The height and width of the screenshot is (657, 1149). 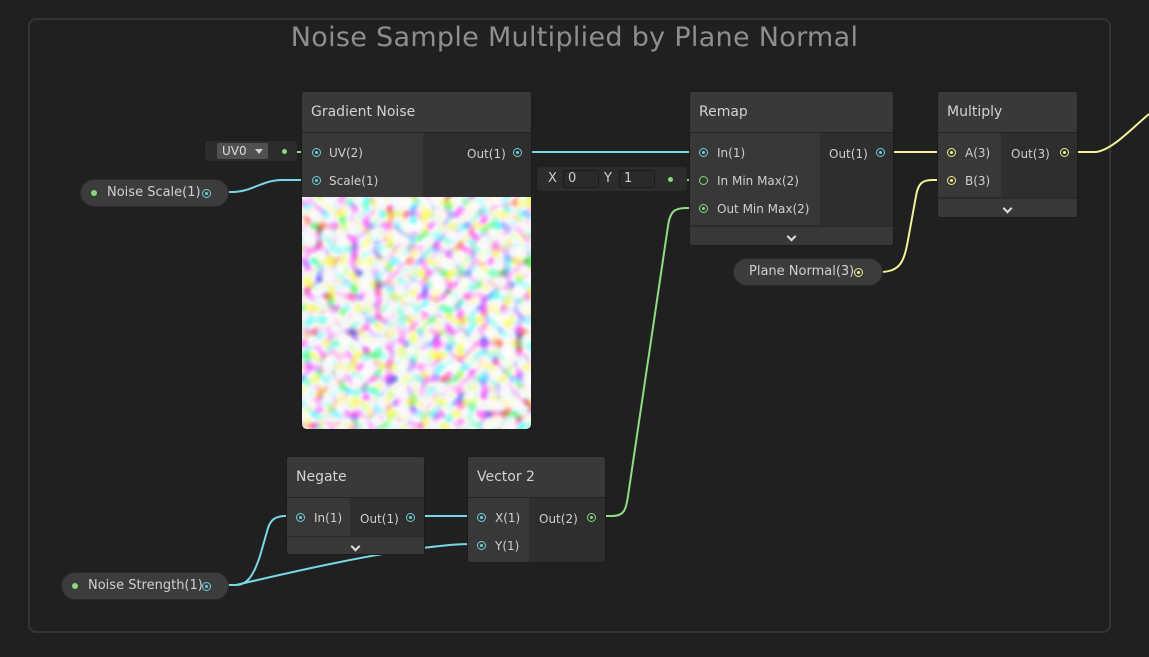 What do you see at coordinates (978, 181) in the screenshot?
I see `multiply-b-label: B(3)` at bounding box center [978, 181].